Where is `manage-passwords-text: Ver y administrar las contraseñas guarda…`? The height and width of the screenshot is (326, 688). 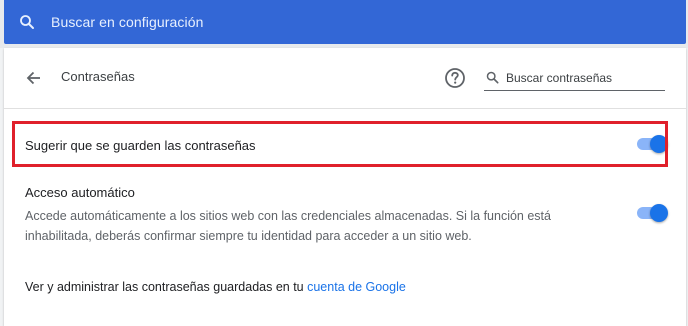
manage-passwords-text: Ver y administrar las contraseñas guarda… is located at coordinates (215, 287).